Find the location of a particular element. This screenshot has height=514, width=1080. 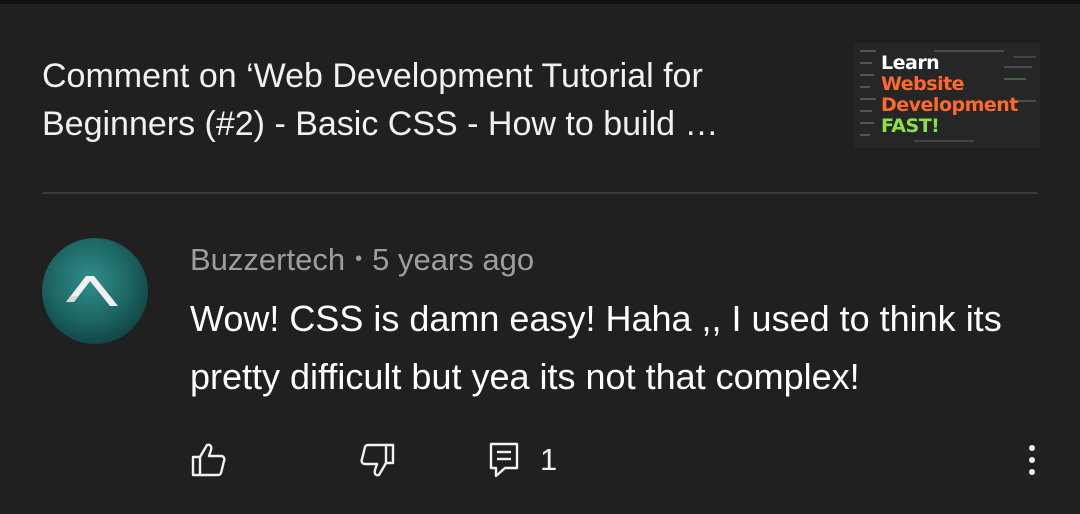

comment-meta: Buzzertech • 5 years ago is located at coordinates (362, 260).